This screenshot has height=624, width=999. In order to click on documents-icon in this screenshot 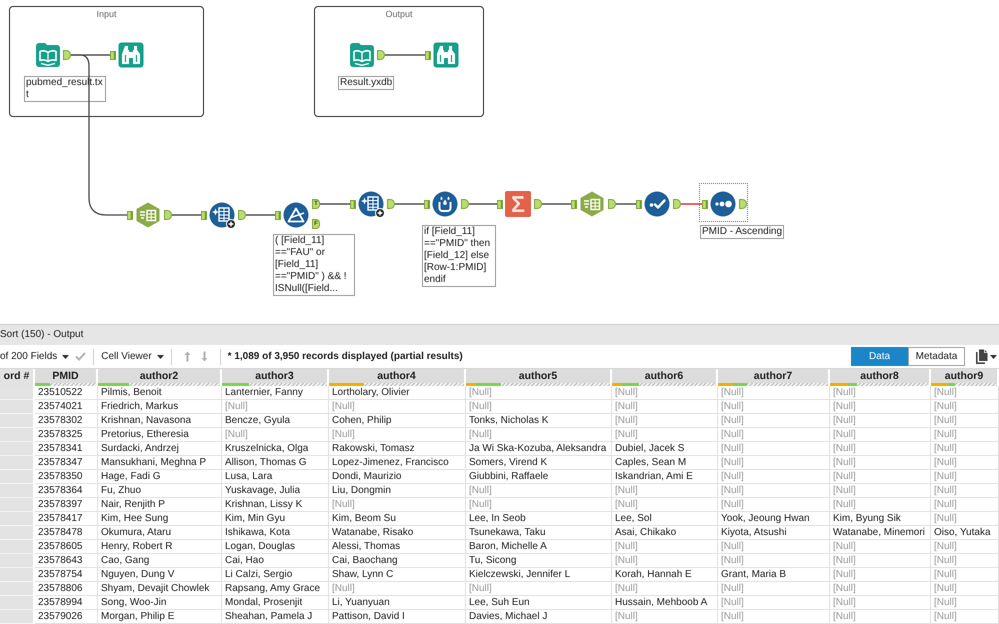, I will do `click(981, 356)`.